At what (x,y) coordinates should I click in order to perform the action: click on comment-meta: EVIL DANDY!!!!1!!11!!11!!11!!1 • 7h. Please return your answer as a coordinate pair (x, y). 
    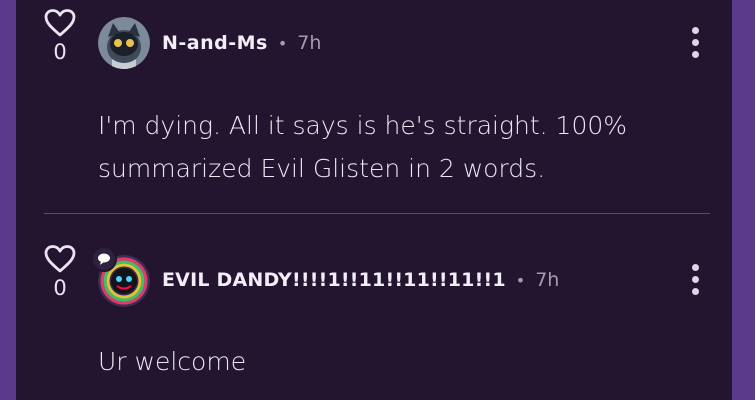
    Looking at the image, I should click on (360, 280).